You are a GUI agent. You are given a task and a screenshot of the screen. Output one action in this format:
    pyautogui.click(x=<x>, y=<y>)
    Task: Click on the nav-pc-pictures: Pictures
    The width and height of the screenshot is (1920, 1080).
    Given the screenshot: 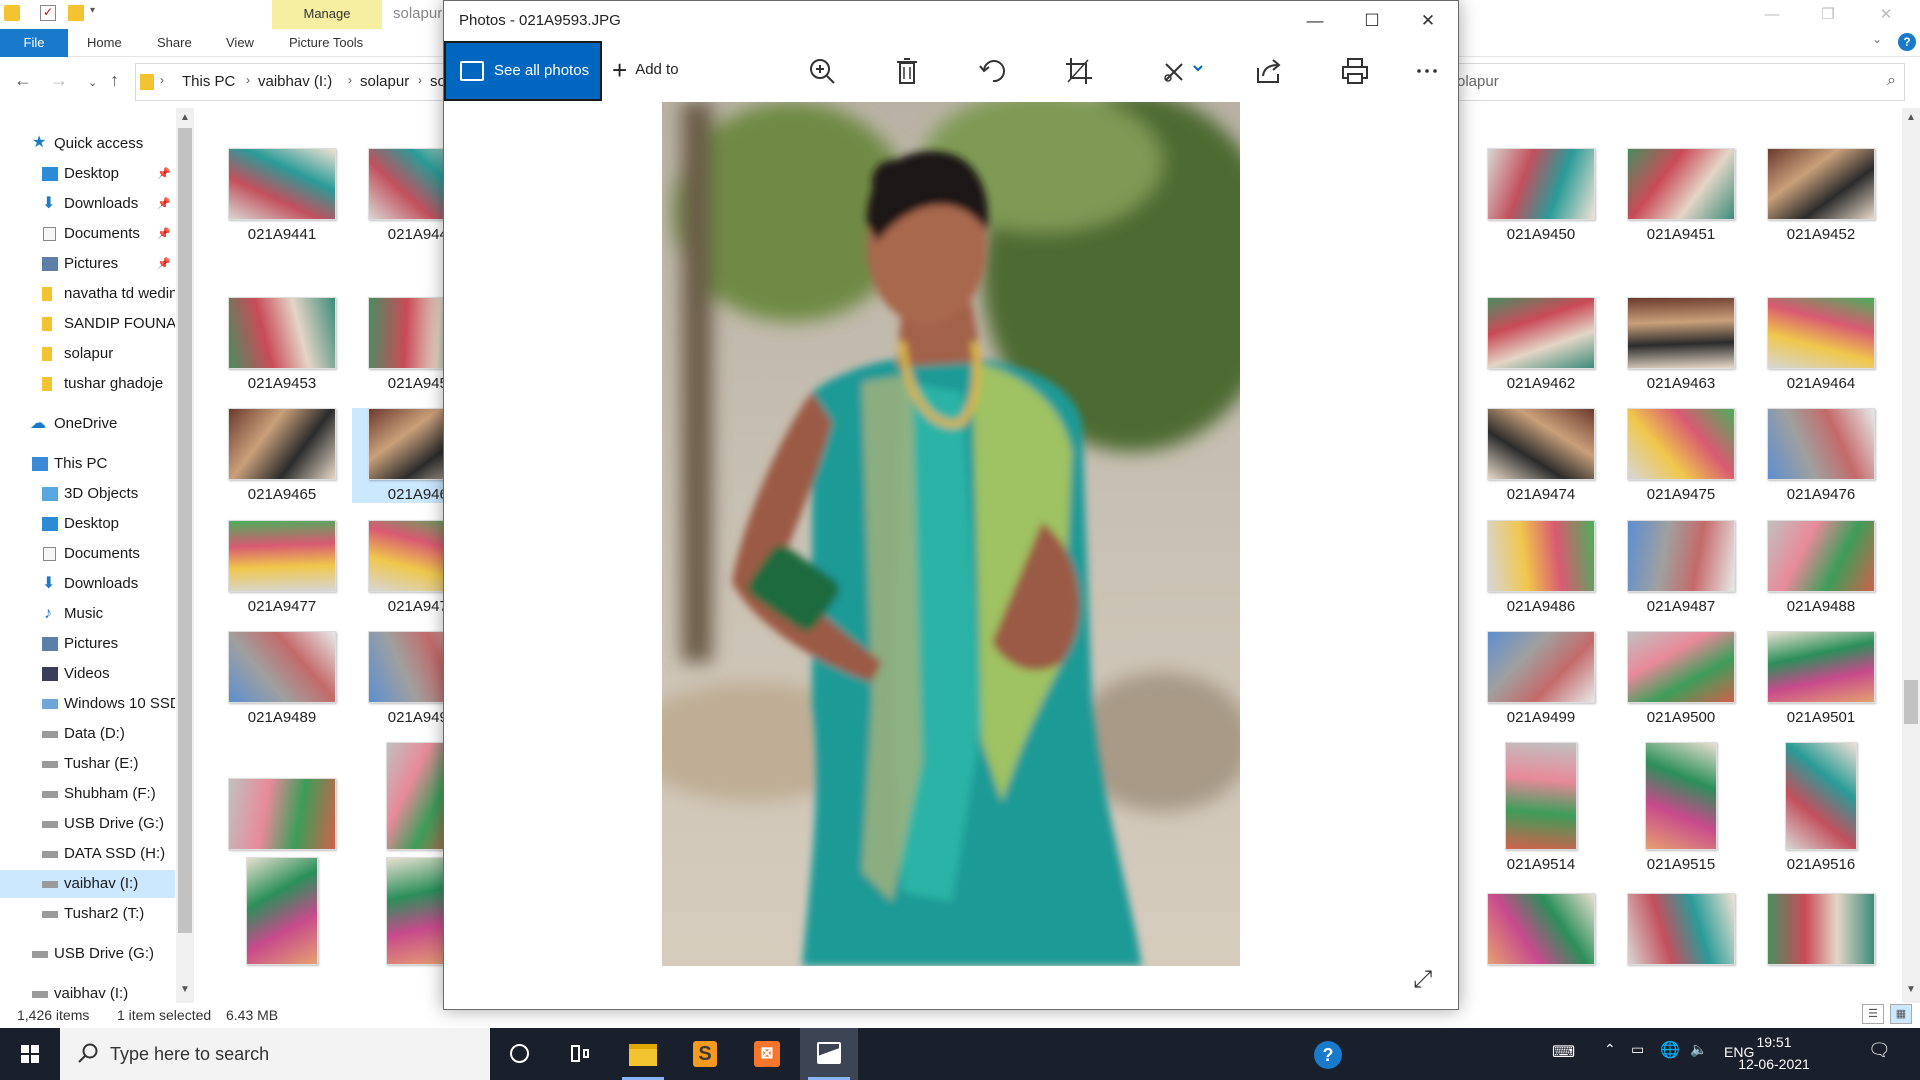 What is the action you would take?
    pyautogui.click(x=87, y=644)
    